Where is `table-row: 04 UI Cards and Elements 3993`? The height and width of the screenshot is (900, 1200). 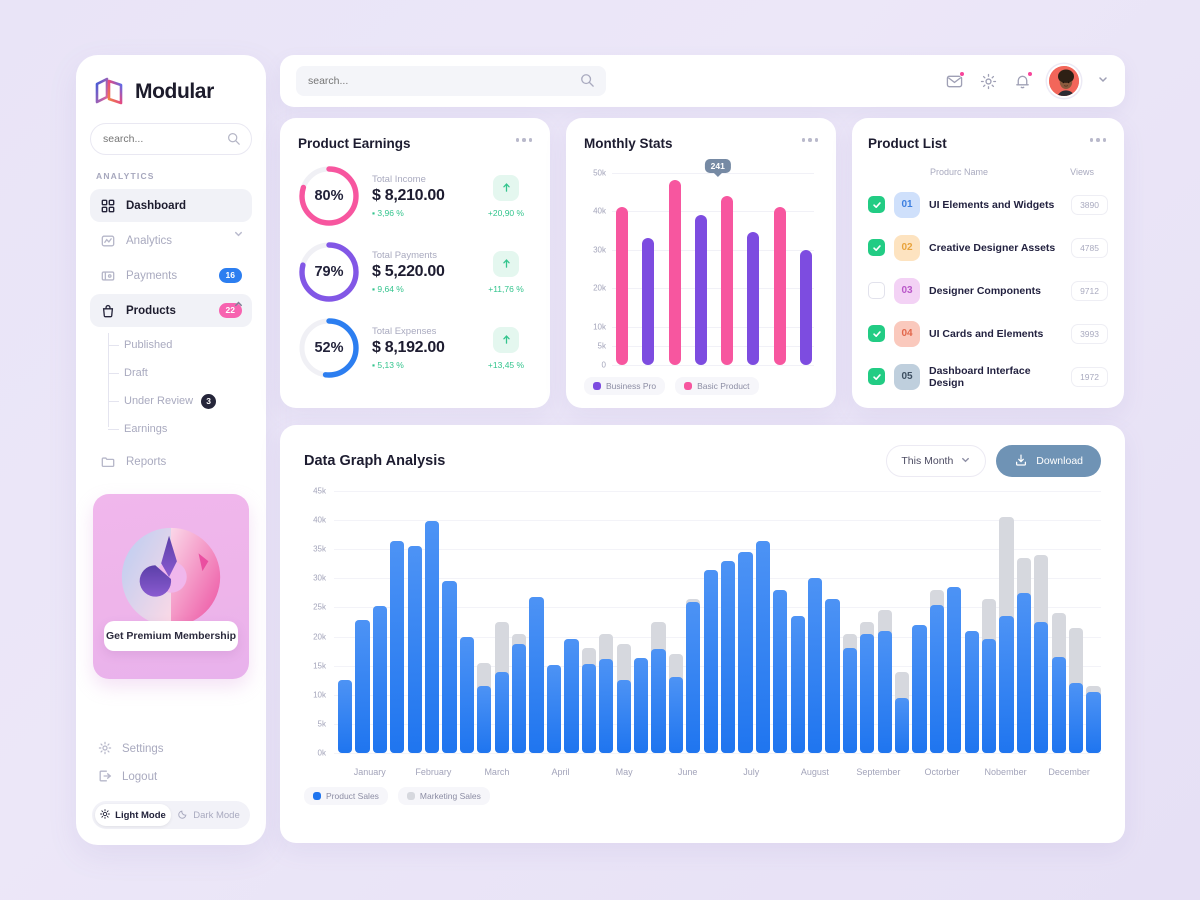 table-row: 04 UI Cards and Elements 3993 is located at coordinates (988, 333).